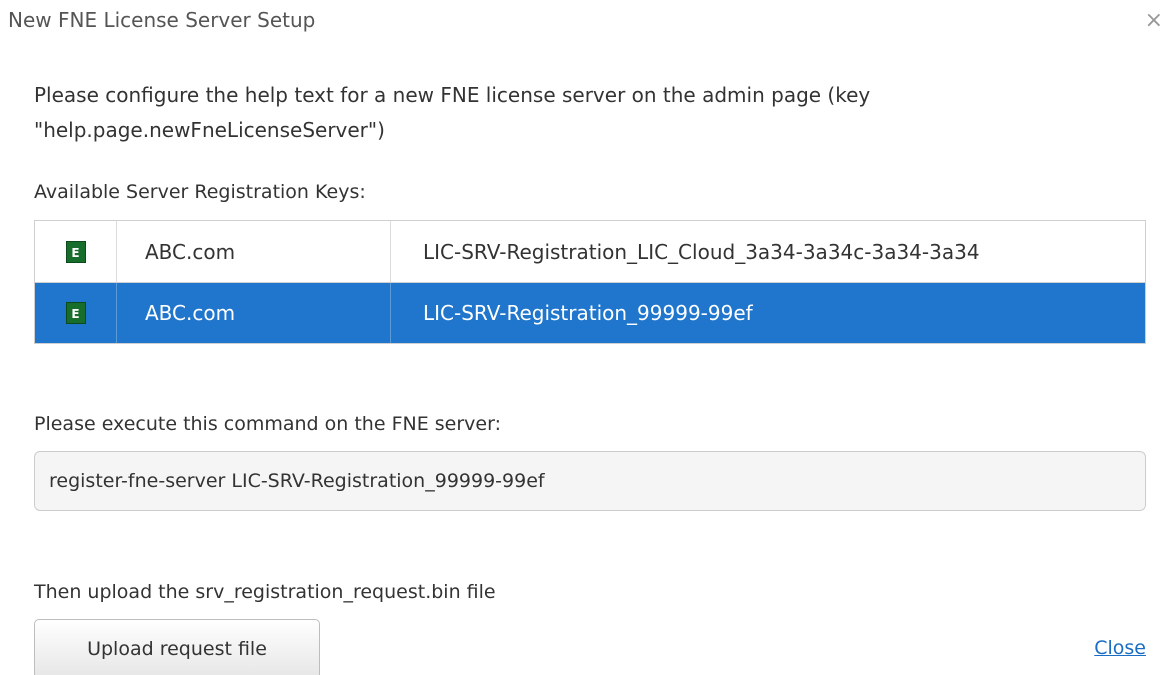 Image resolution: width=1173 pixels, height=675 pixels. What do you see at coordinates (162, 20) in the screenshot?
I see `dialog-title: New FNE License Server Setup` at bounding box center [162, 20].